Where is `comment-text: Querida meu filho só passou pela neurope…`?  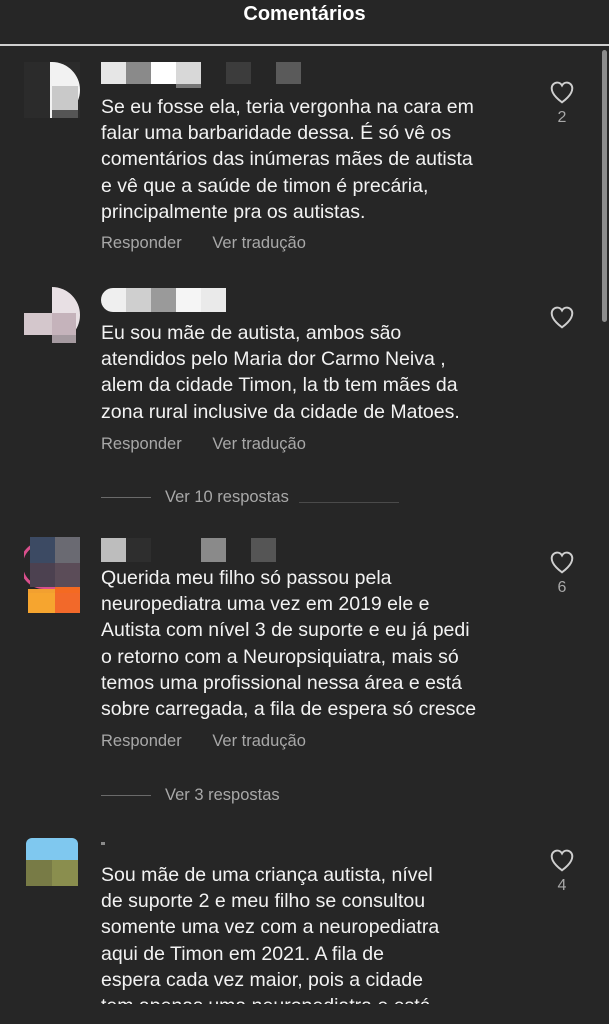
comment-text: Querida meu filho só passou pela neurope… is located at coordinates (289, 644).